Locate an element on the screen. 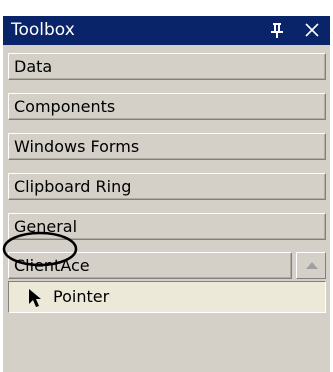  scroll-up-button is located at coordinates (311, 265).